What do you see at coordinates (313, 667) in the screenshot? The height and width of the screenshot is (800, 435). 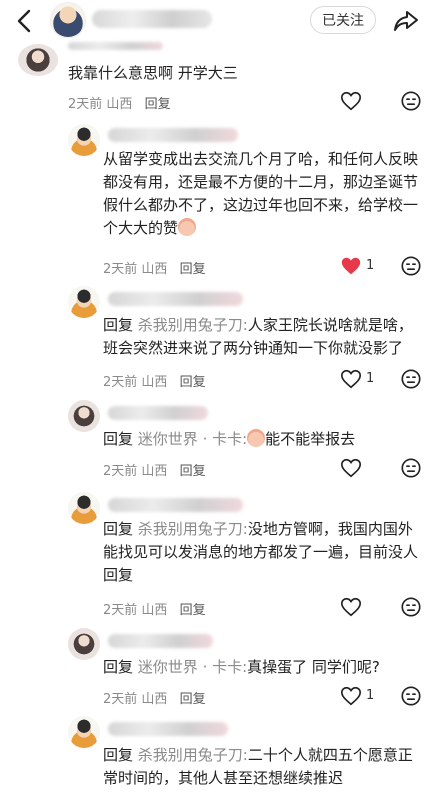 I see `comment-body: 真操蛋了 同学们呢?` at bounding box center [313, 667].